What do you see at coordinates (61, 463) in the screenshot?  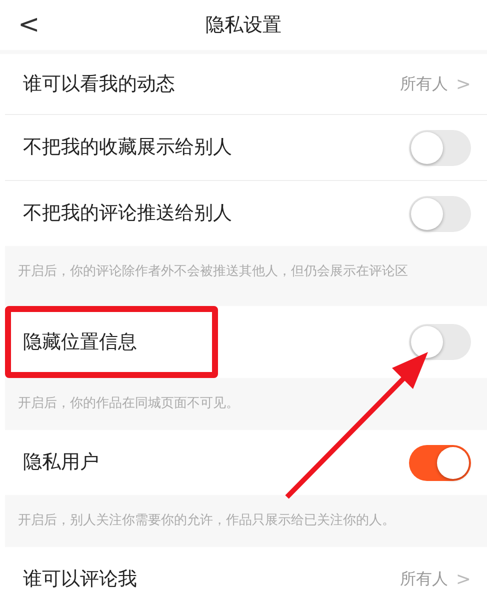 I see `setting-label: 隐私用户` at bounding box center [61, 463].